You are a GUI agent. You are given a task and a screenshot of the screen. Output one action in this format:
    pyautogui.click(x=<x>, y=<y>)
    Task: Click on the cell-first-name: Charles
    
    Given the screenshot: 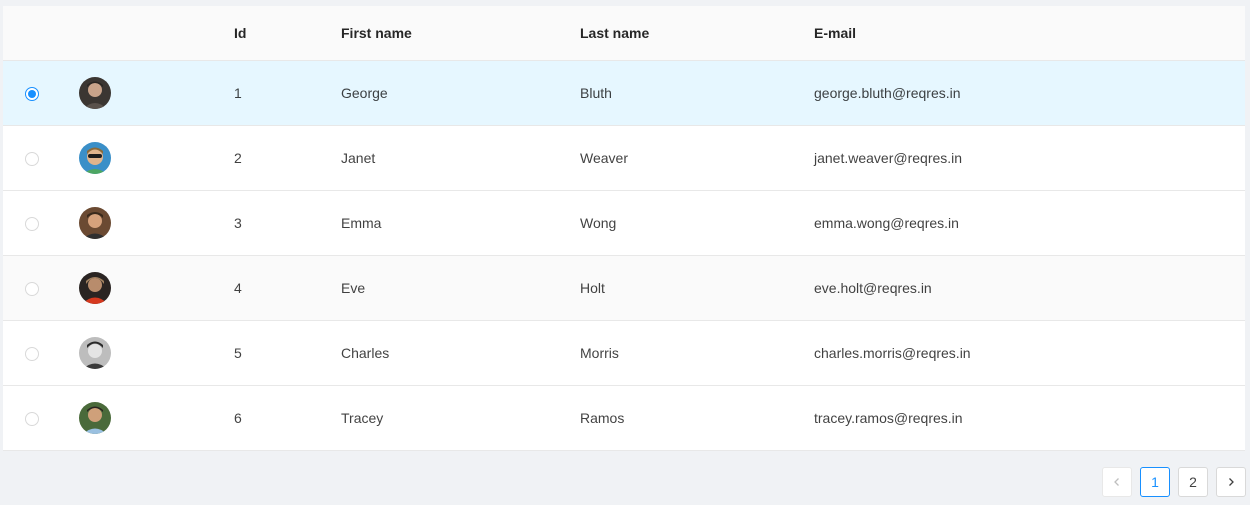 What is the action you would take?
    pyautogui.click(x=460, y=353)
    